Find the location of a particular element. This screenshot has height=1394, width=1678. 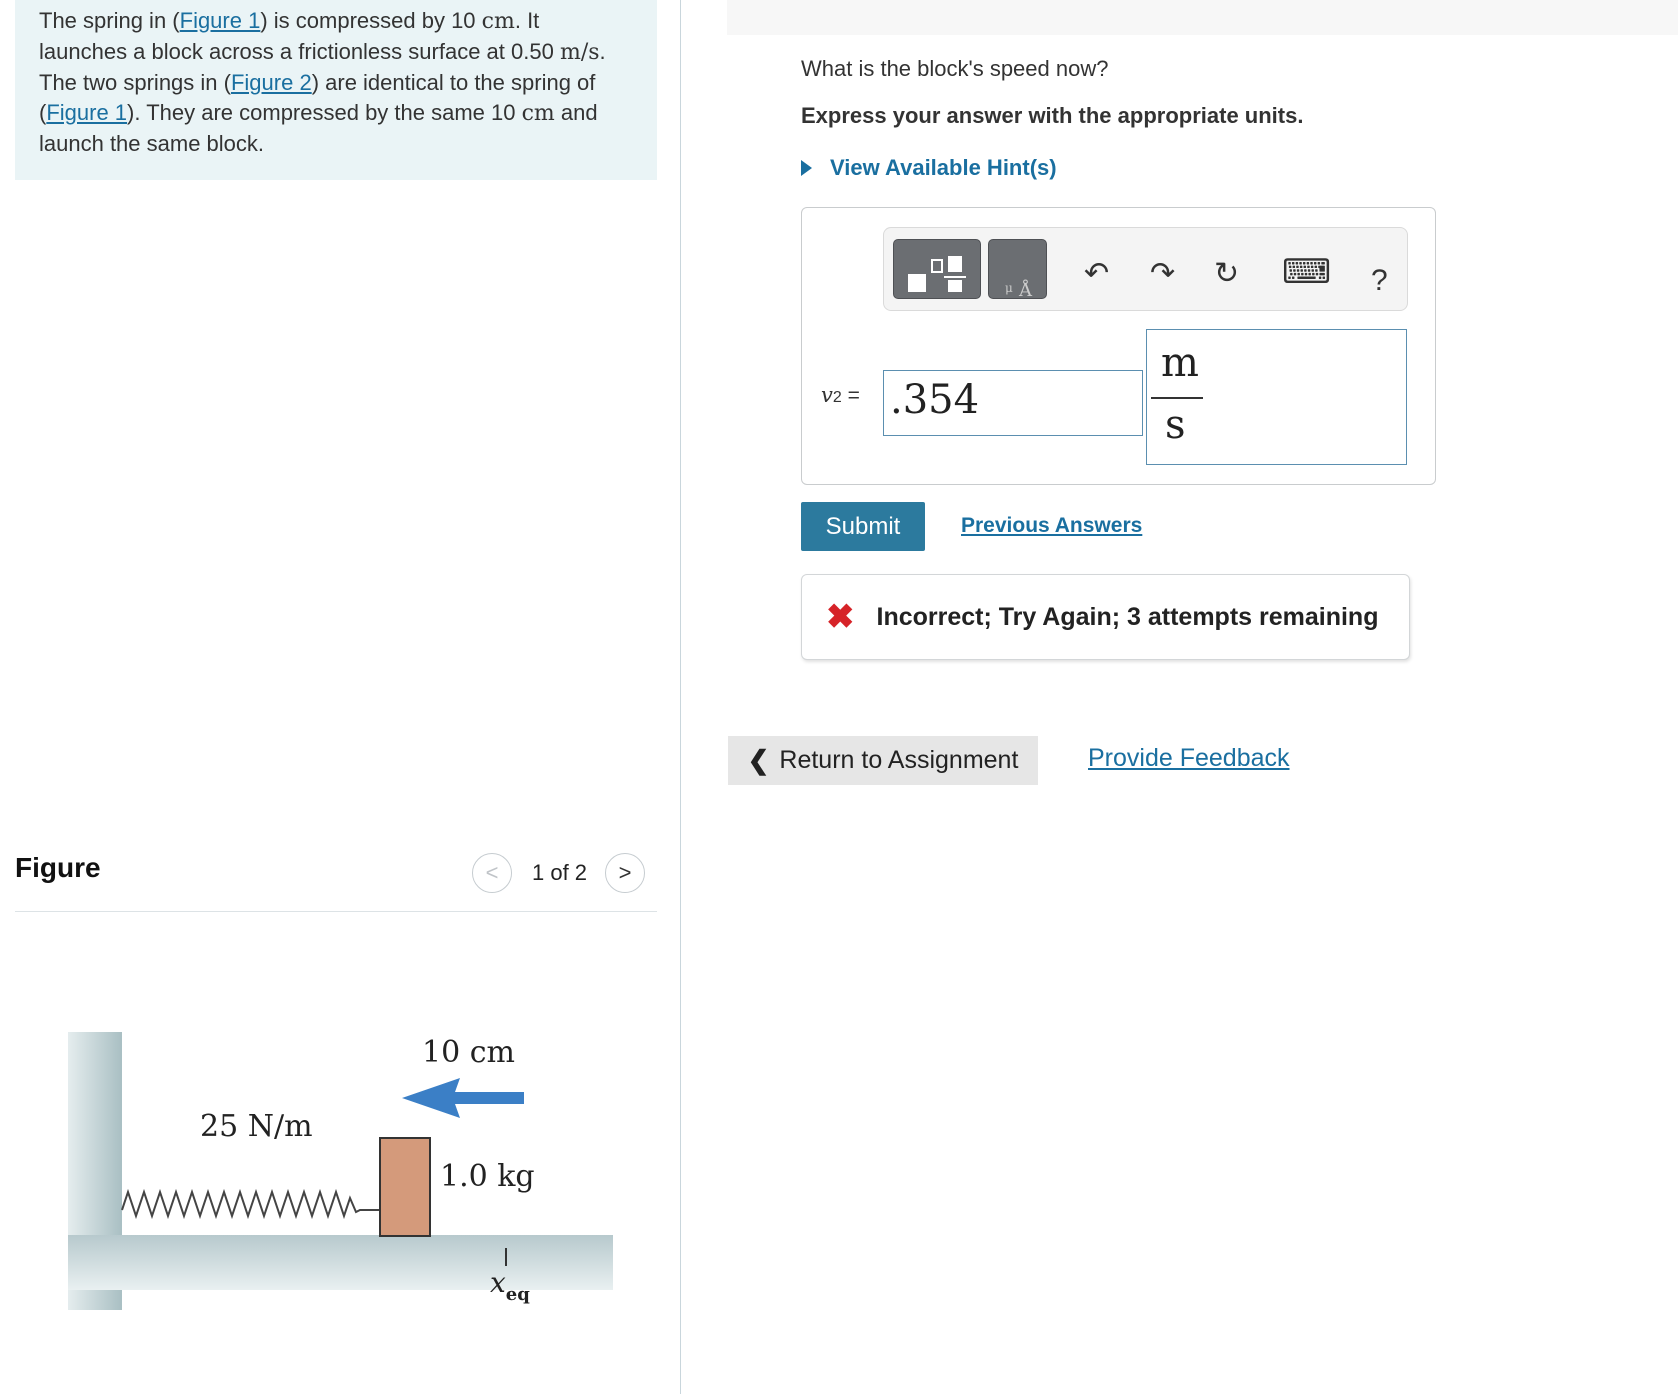

view-hints-link: View Available Hint(s) is located at coordinates (929, 168).